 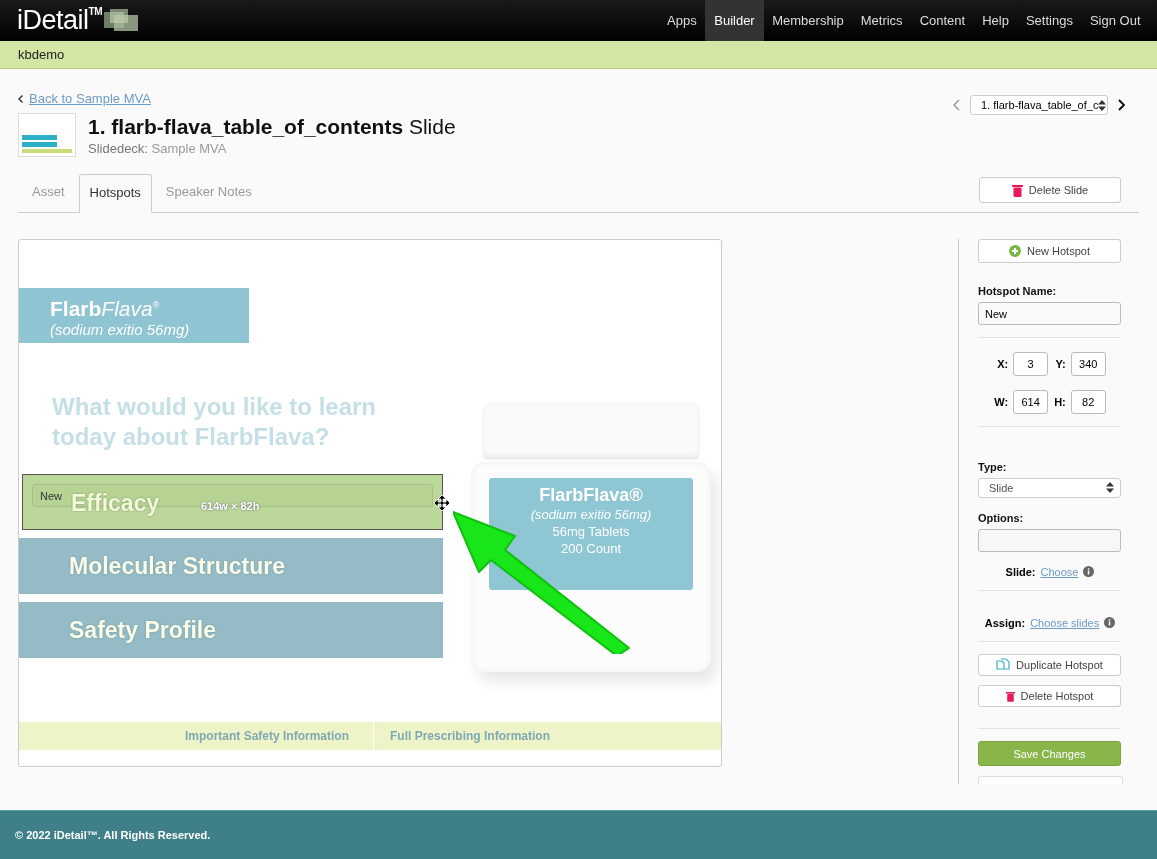 What do you see at coordinates (41, 54) in the screenshot?
I see `account-name: kbdemo` at bounding box center [41, 54].